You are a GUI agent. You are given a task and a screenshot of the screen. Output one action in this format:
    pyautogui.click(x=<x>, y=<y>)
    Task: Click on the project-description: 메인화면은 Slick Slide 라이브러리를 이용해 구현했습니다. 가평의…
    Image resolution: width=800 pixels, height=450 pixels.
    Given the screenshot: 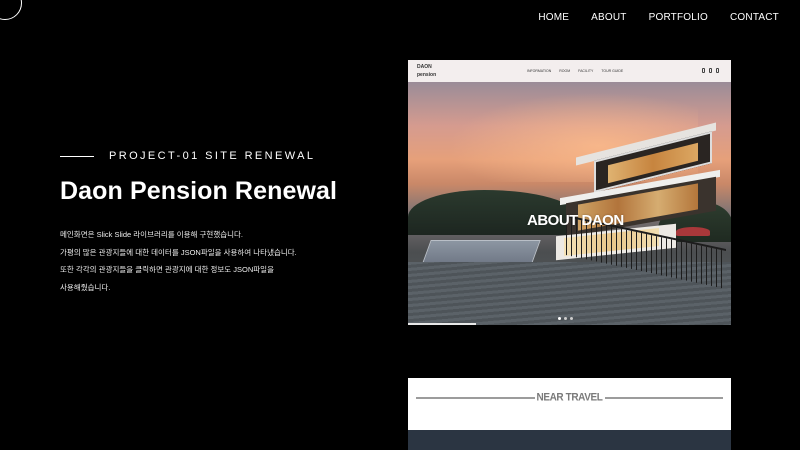 What is the action you would take?
    pyautogui.click(x=220, y=261)
    